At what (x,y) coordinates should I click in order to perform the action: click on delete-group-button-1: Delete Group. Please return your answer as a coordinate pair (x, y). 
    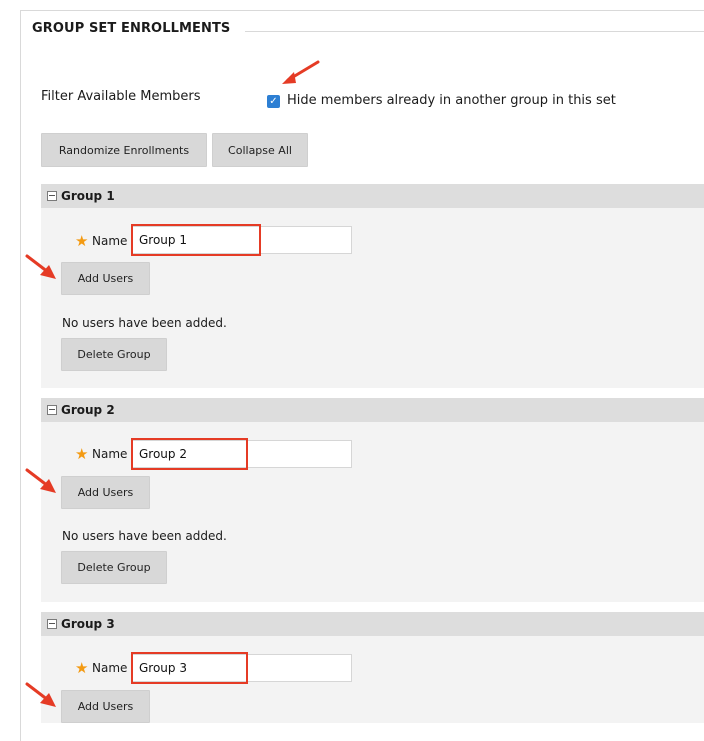
    Looking at the image, I should click on (114, 354).